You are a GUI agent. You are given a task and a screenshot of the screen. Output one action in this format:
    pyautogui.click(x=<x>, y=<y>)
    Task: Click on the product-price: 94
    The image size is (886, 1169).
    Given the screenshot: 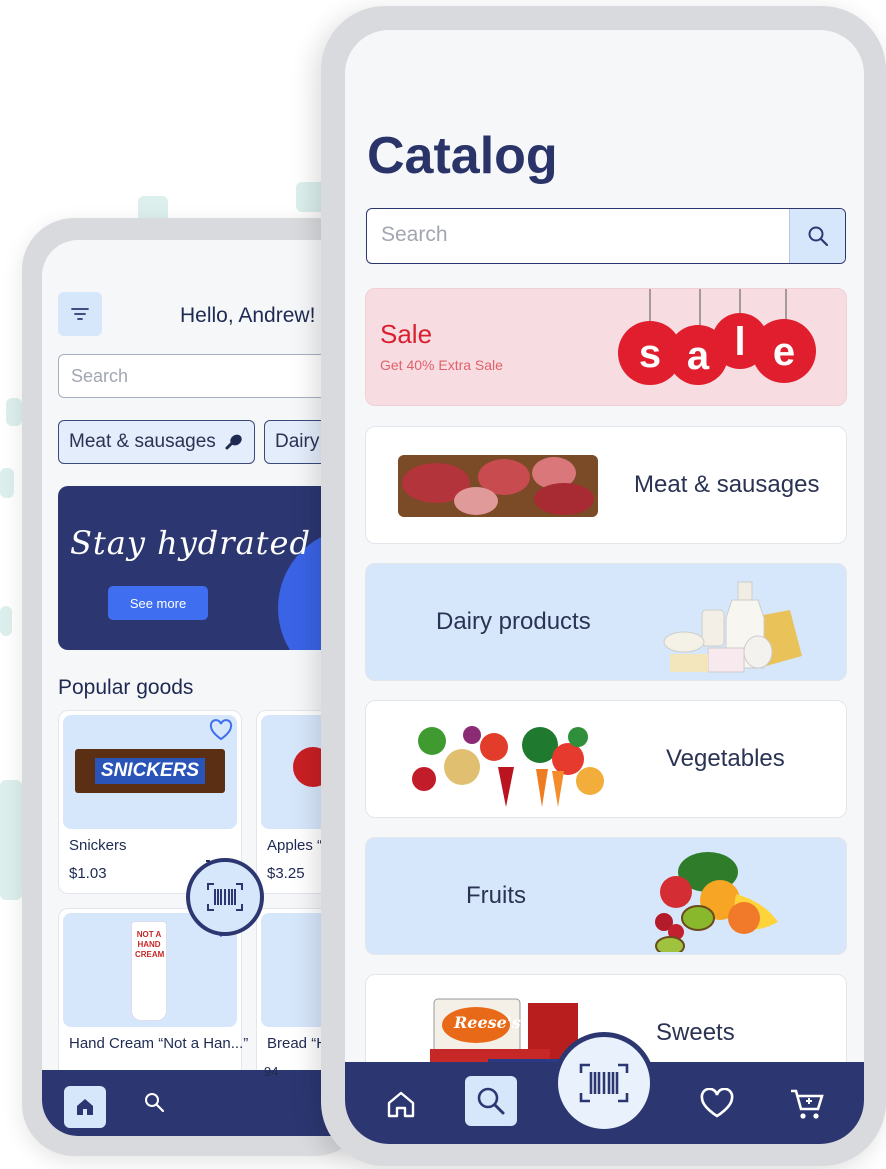 What is the action you would take?
    pyautogui.click(x=271, y=1071)
    